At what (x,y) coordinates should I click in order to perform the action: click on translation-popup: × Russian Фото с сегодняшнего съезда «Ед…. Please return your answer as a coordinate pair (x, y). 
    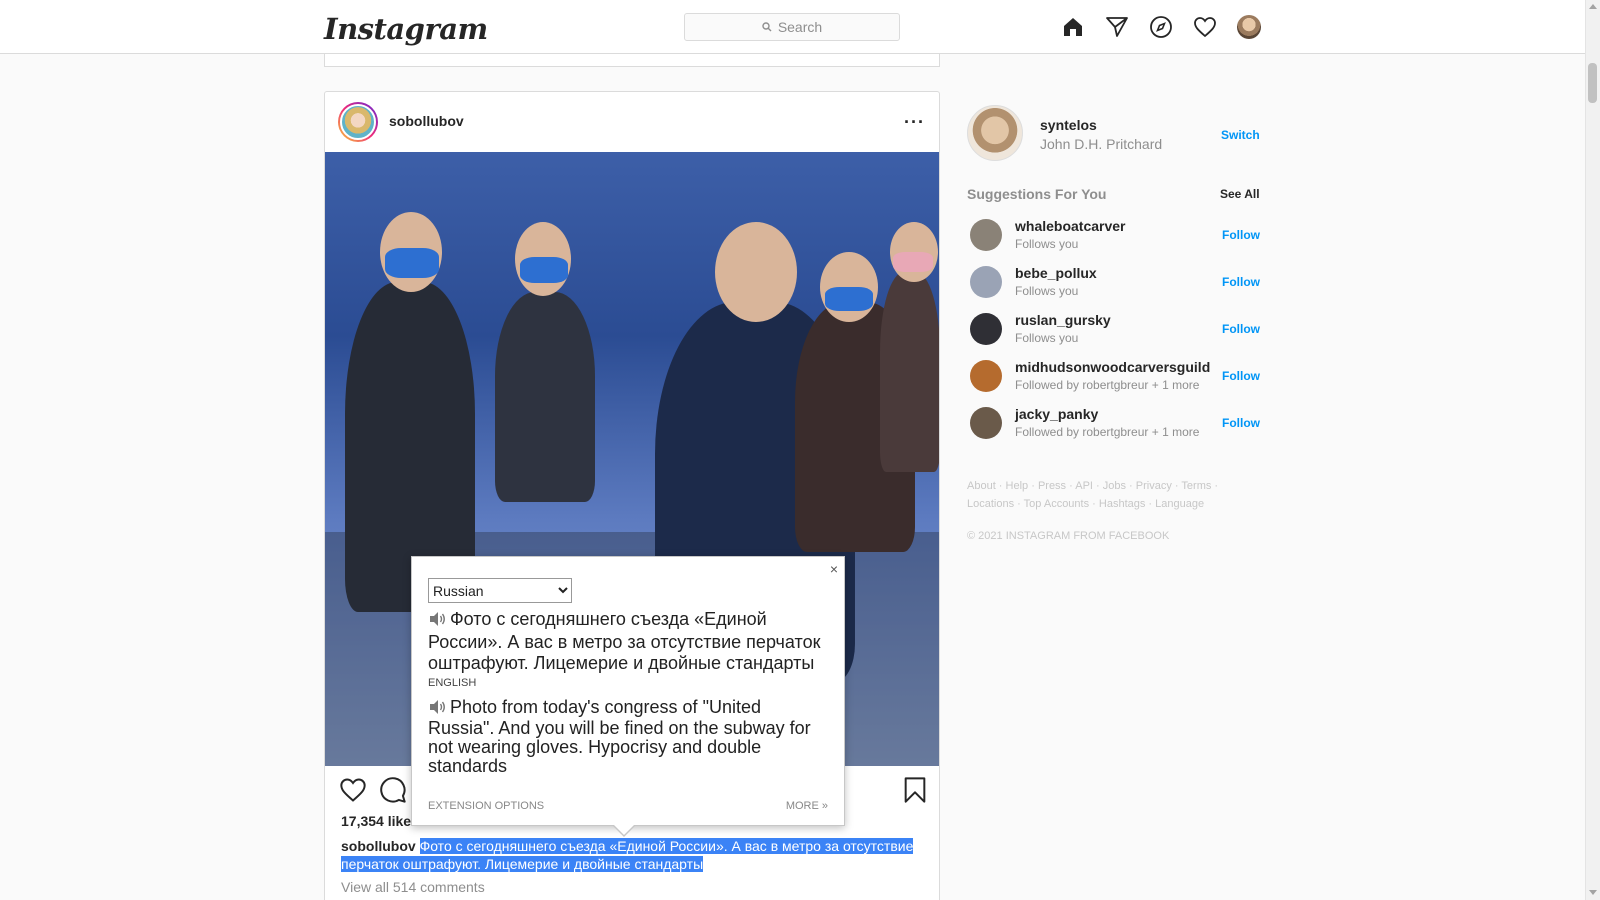
    Looking at the image, I should click on (628, 696).